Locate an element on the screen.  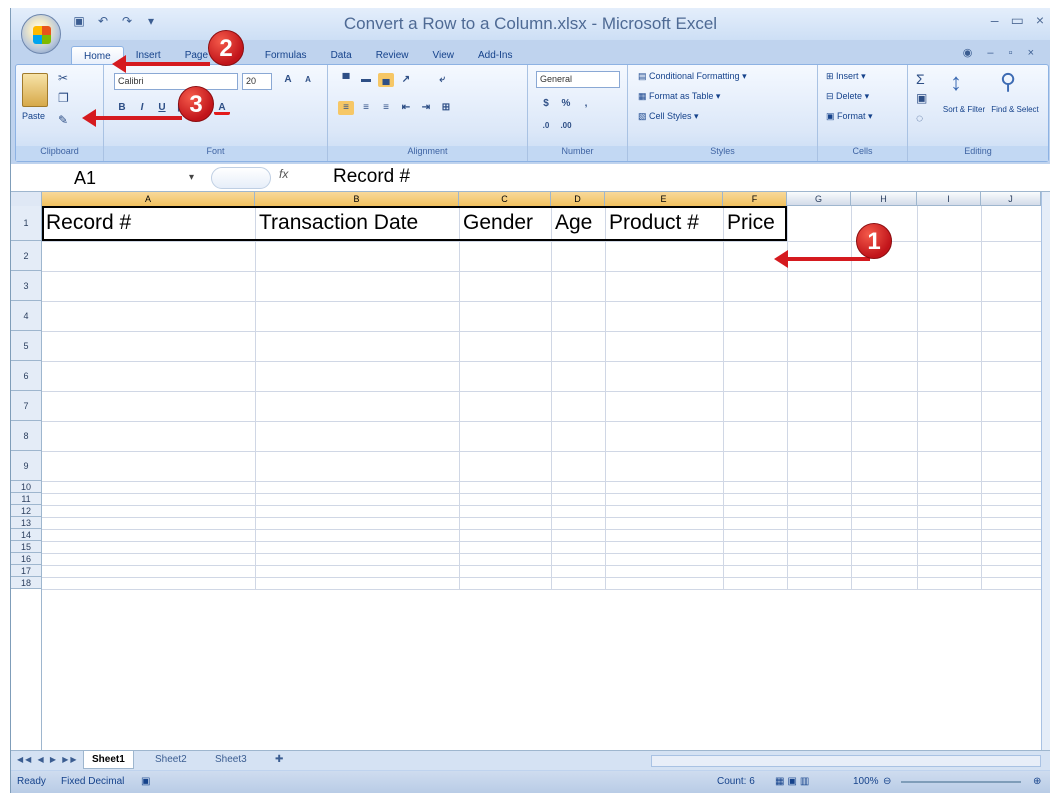
align-middle-icon: ▬ is located at coordinates (366, 80).